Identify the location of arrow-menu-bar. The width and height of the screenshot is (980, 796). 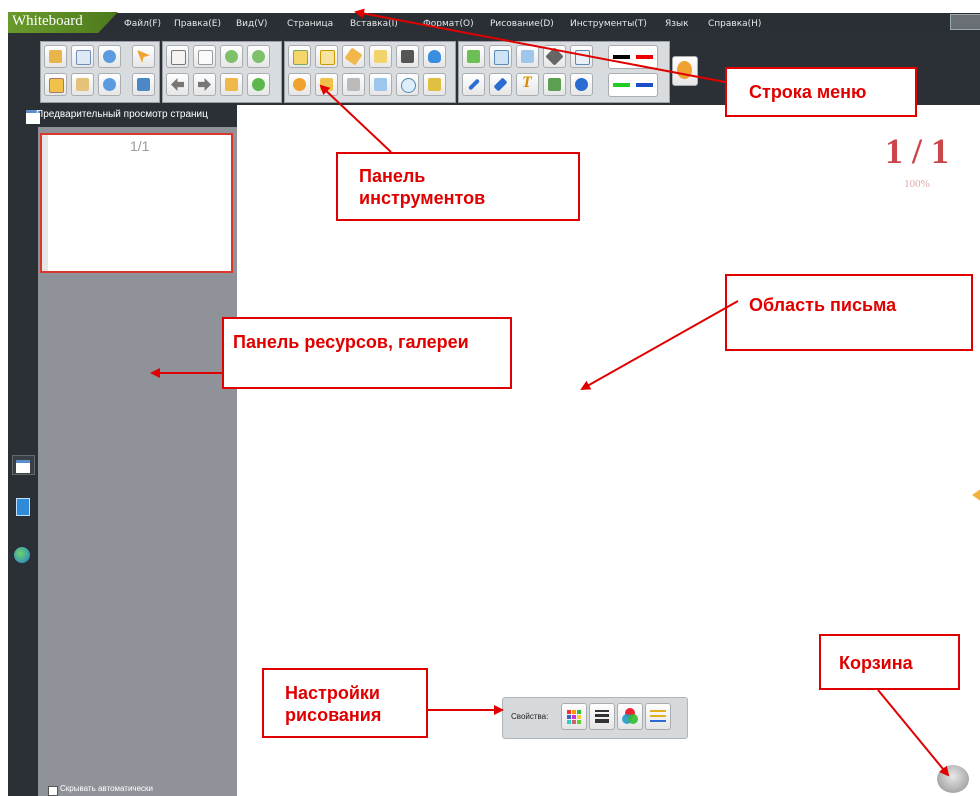
(540, 45).